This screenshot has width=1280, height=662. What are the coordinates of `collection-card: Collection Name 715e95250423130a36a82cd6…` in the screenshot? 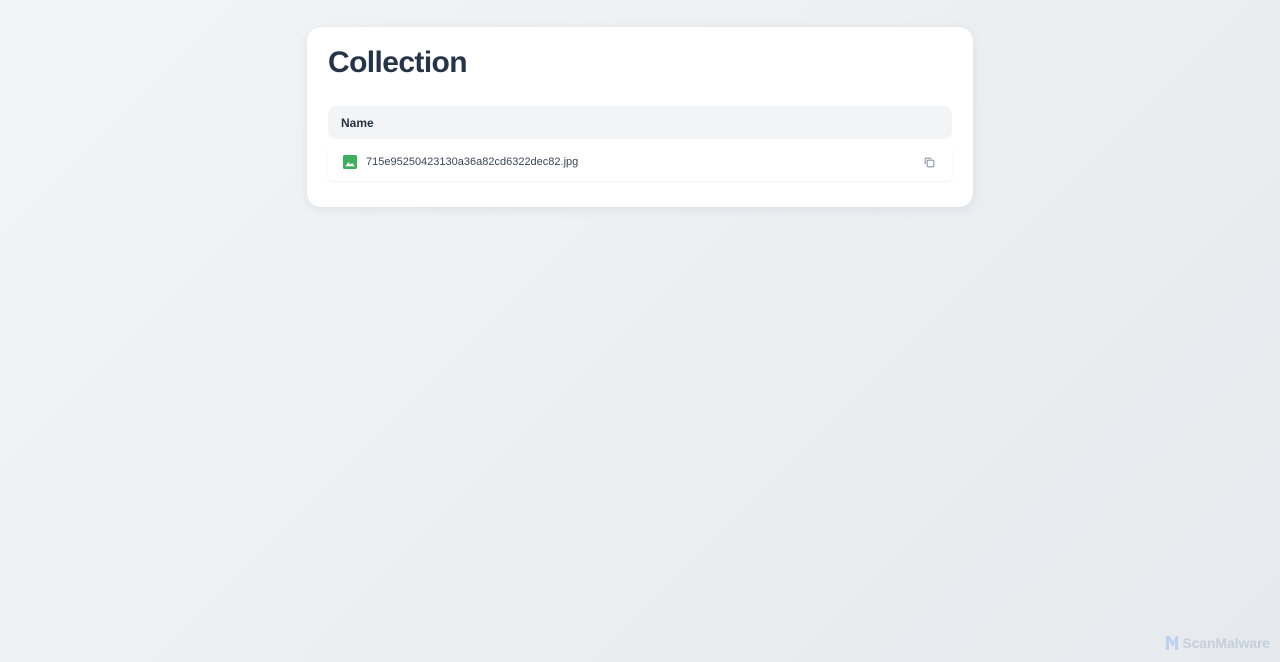 It's located at (640, 117).